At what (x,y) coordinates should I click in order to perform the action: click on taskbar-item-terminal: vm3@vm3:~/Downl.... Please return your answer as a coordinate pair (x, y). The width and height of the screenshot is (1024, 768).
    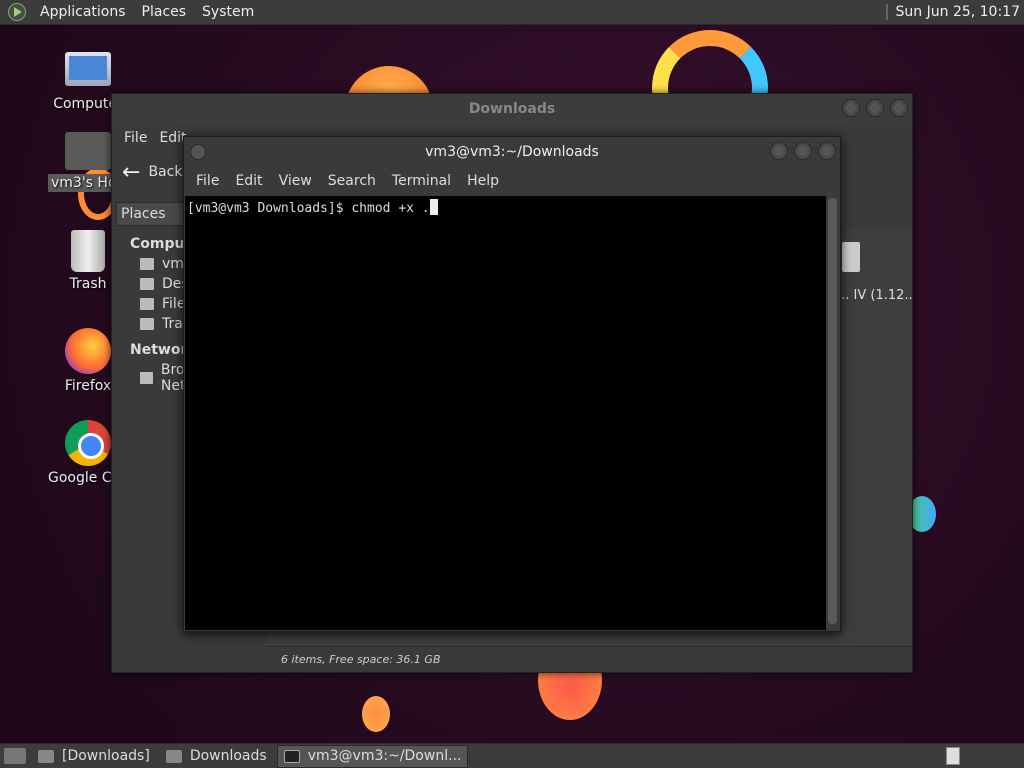
    Looking at the image, I should click on (372, 756).